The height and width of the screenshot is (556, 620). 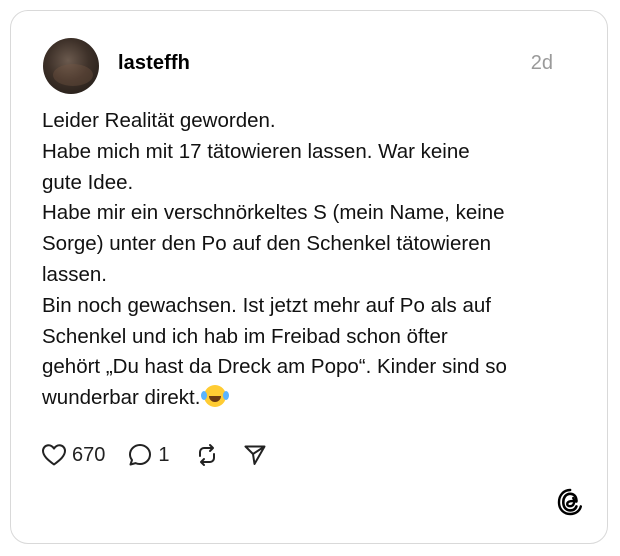 I want to click on threads-logo-icon, so click(x=569, y=502).